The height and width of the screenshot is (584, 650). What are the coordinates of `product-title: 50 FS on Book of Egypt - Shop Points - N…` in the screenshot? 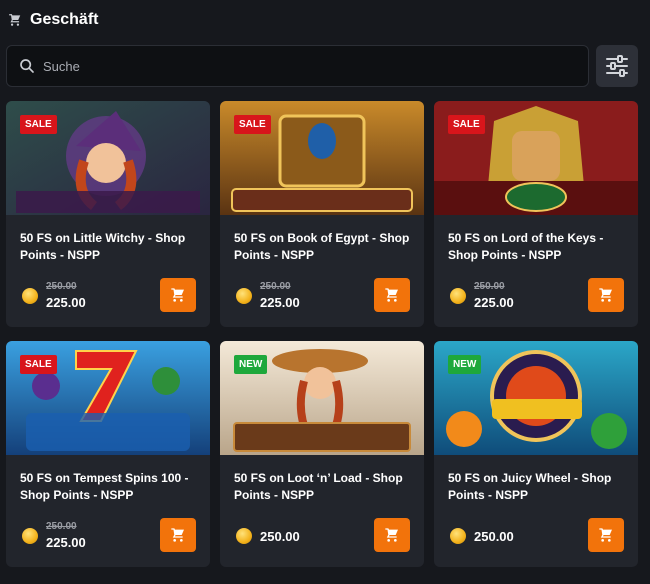 It's located at (325, 247).